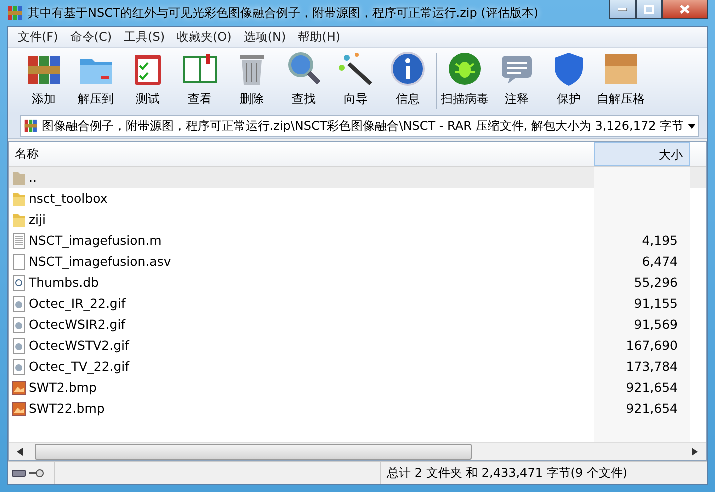  I want to click on menu-item: 命令(C), so click(91, 37).